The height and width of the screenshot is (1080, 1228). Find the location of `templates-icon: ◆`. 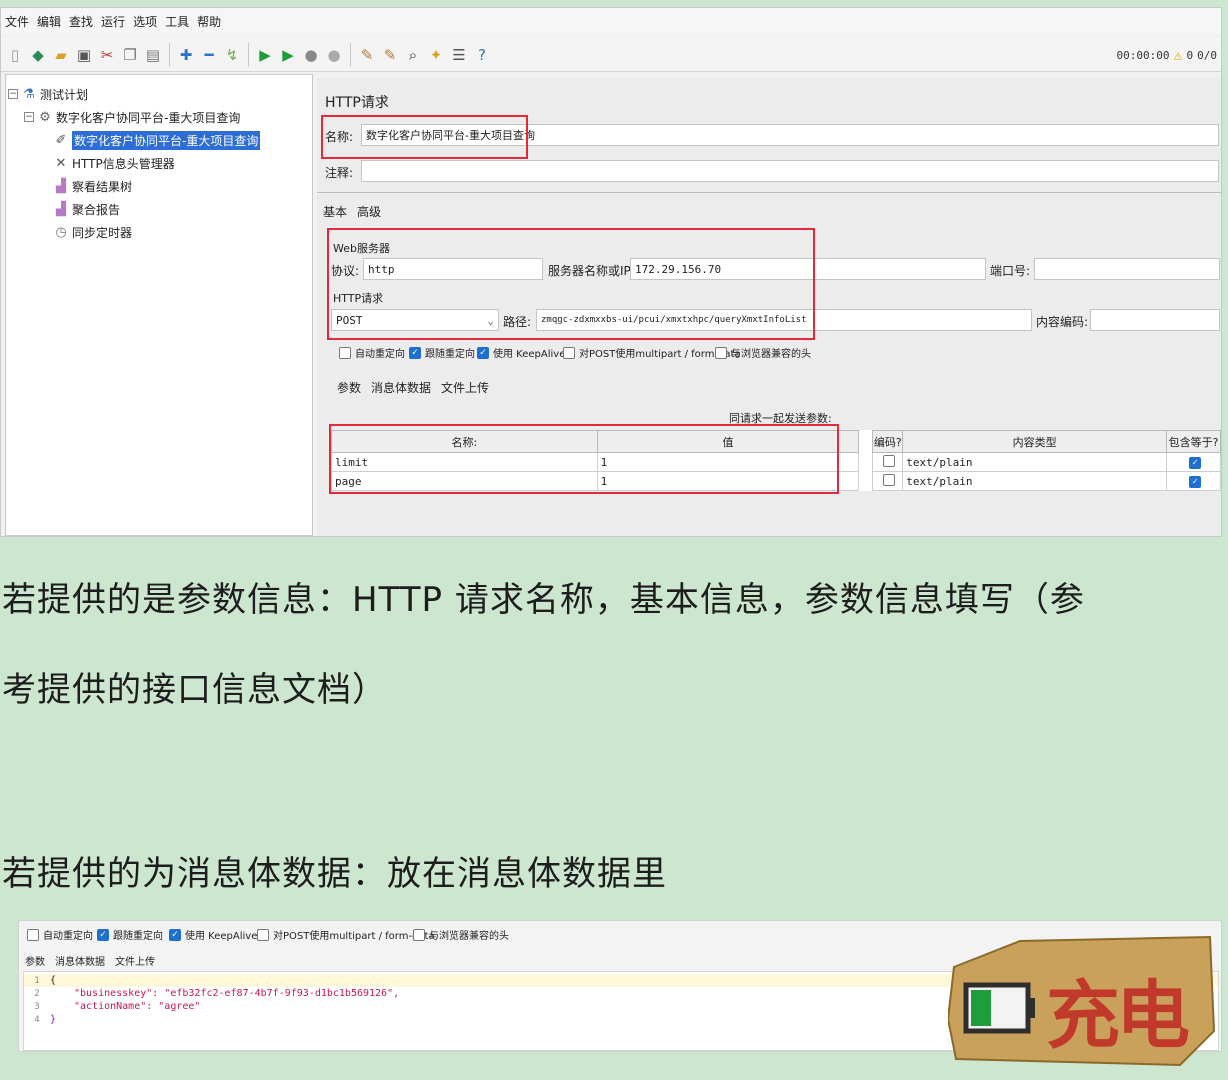

templates-icon: ◆ is located at coordinates (38, 55).